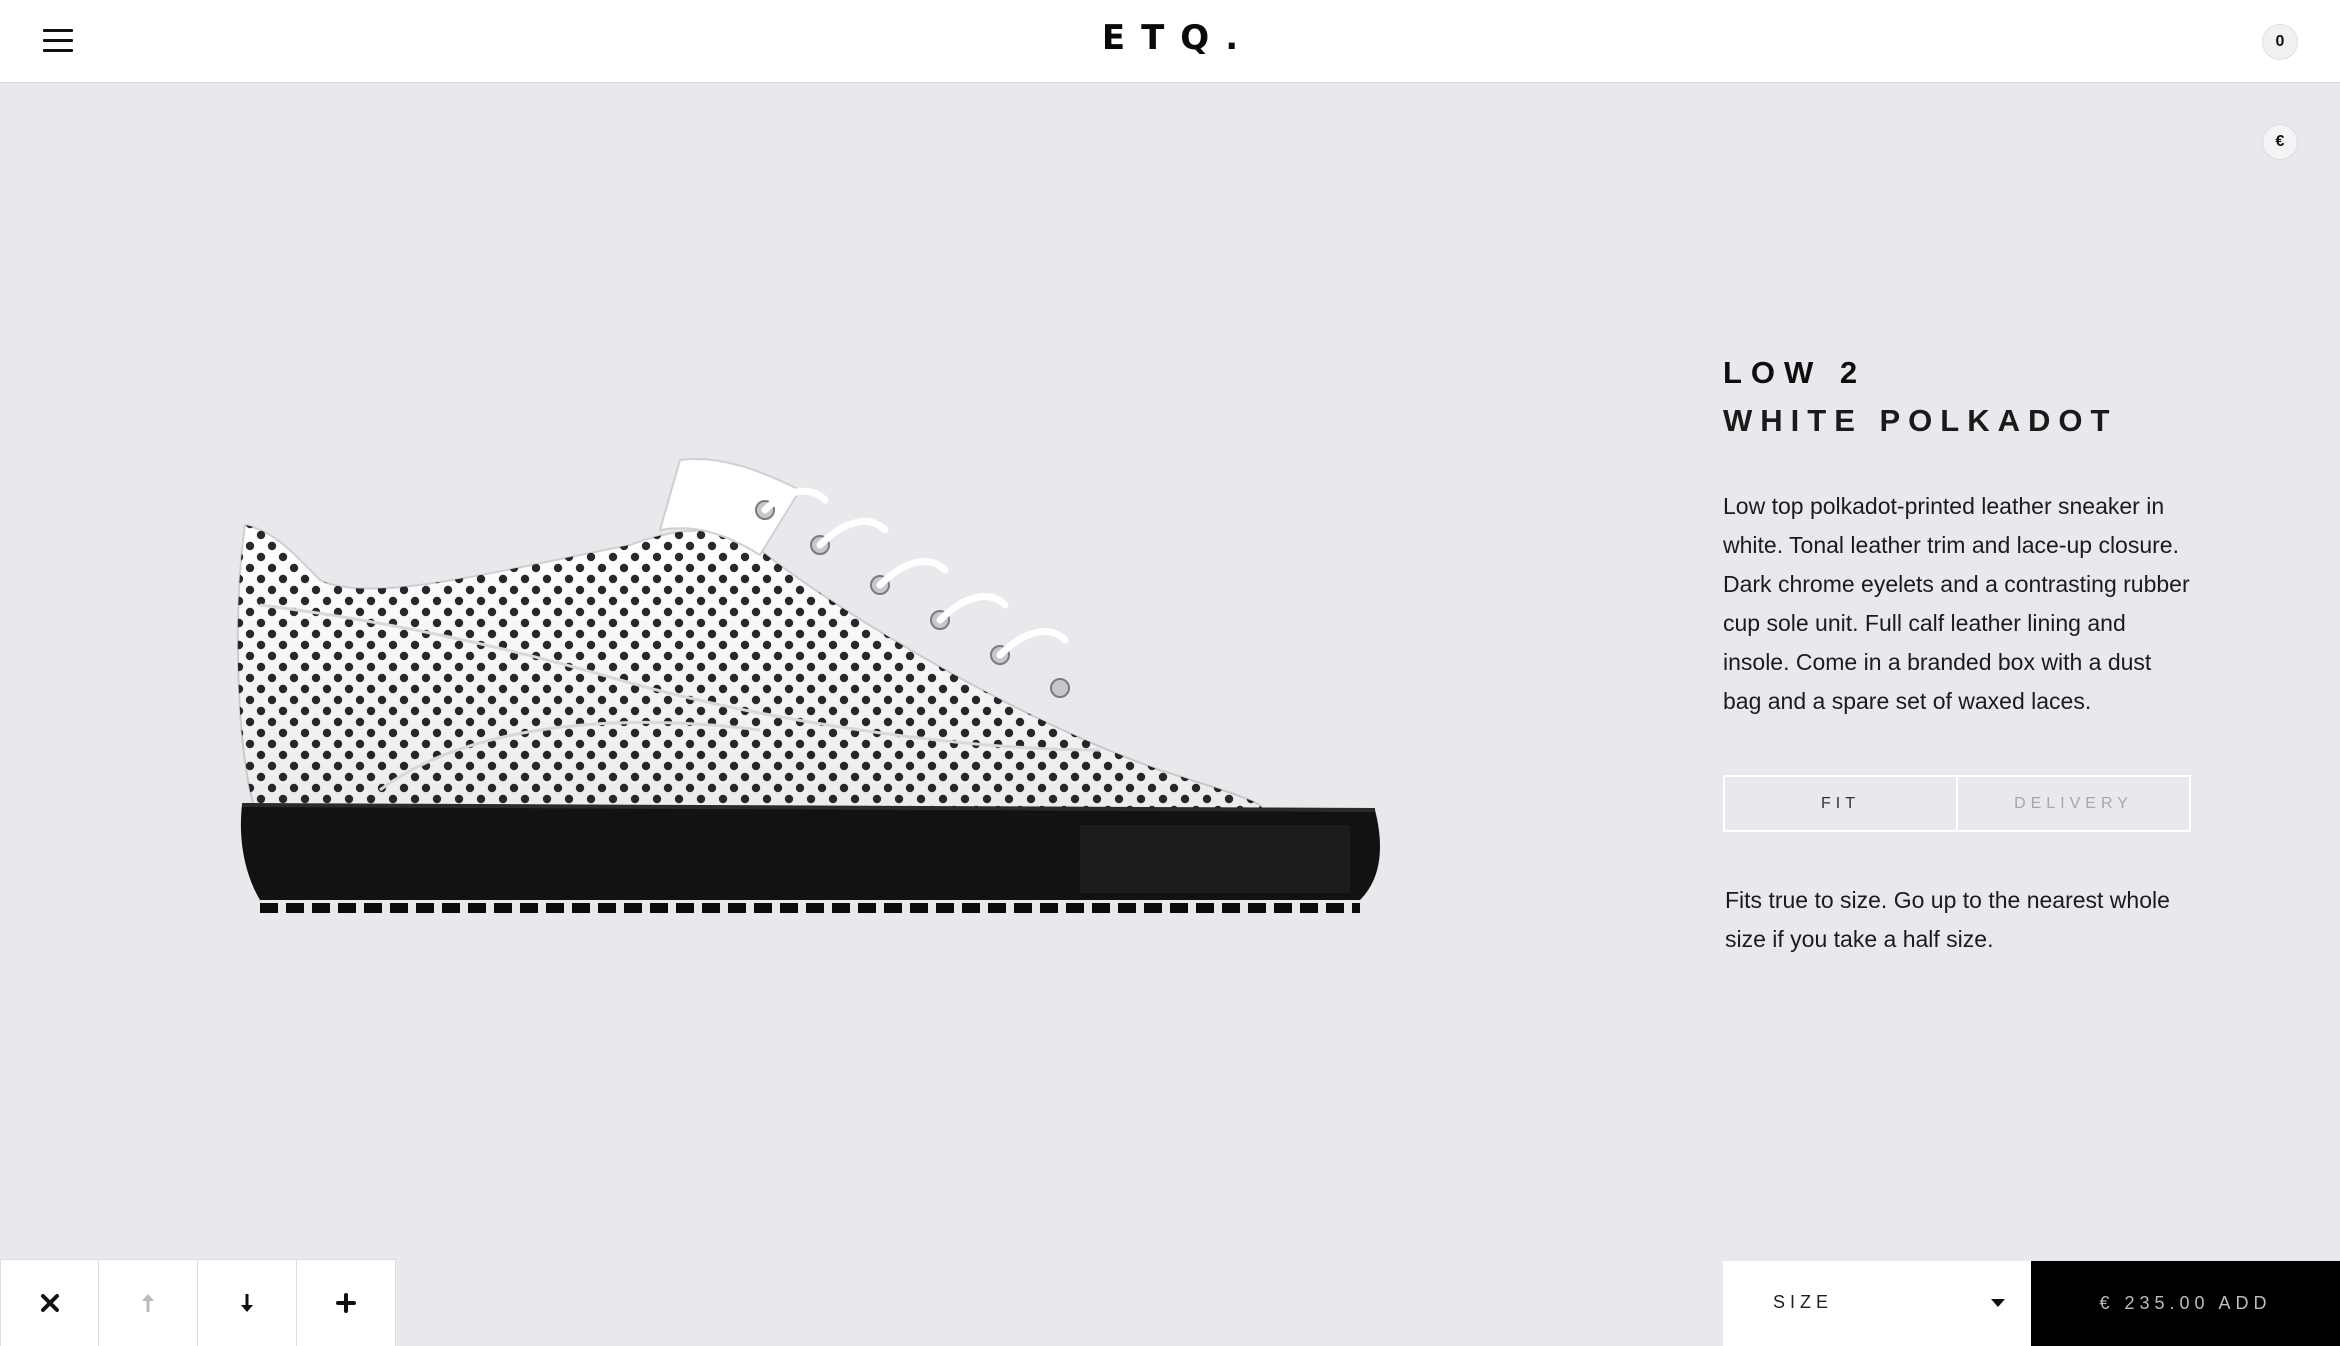  What do you see at coordinates (2280, 142) in the screenshot?
I see `currency-button: €` at bounding box center [2280, 142].